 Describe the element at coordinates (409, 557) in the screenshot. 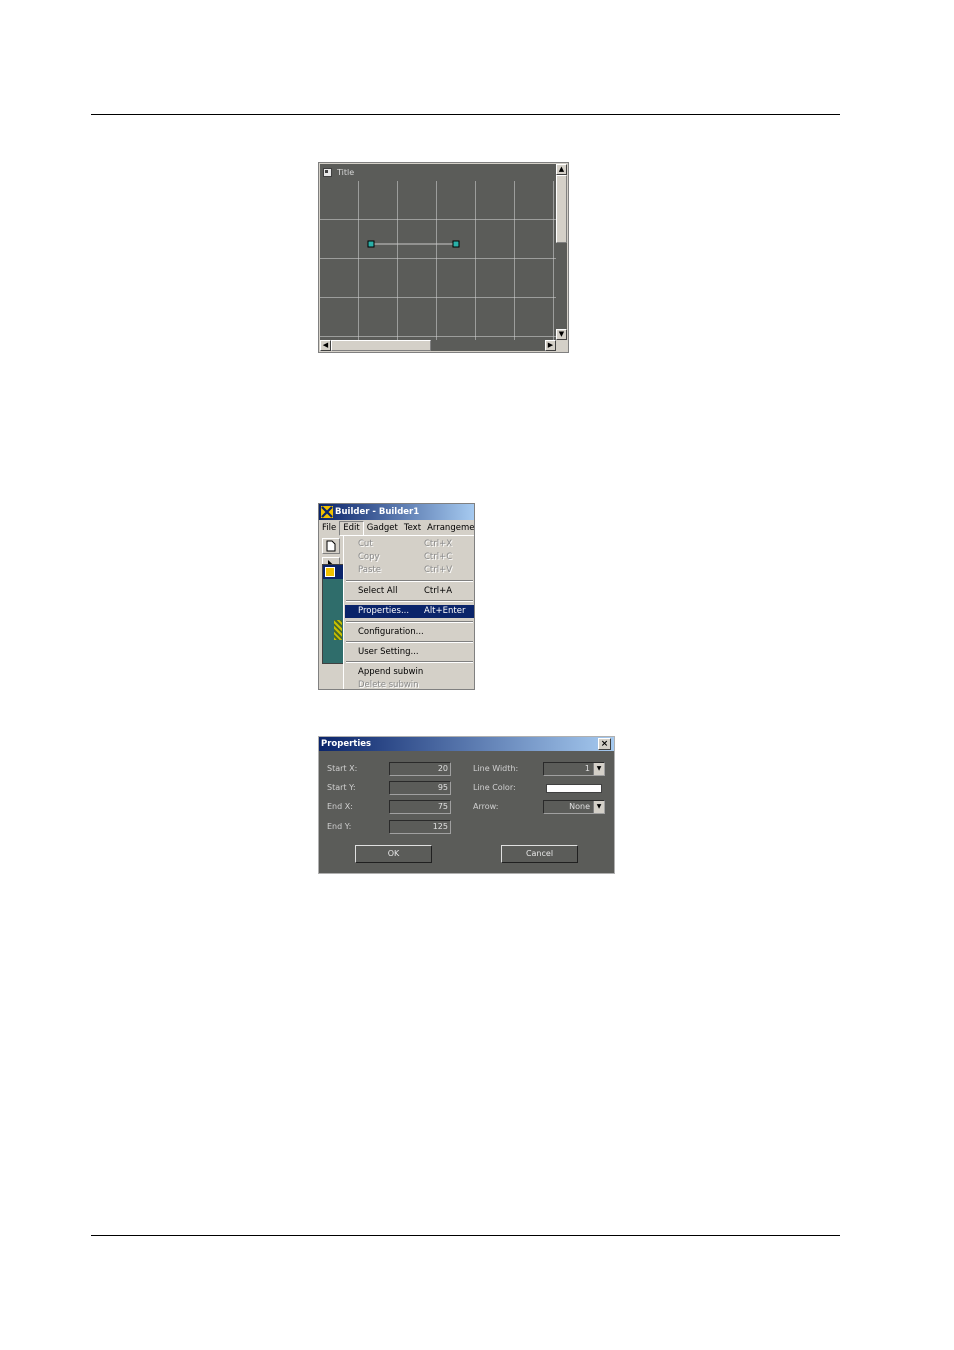

I see `menu-item-copy: Copy Ctrl+C` at that location.